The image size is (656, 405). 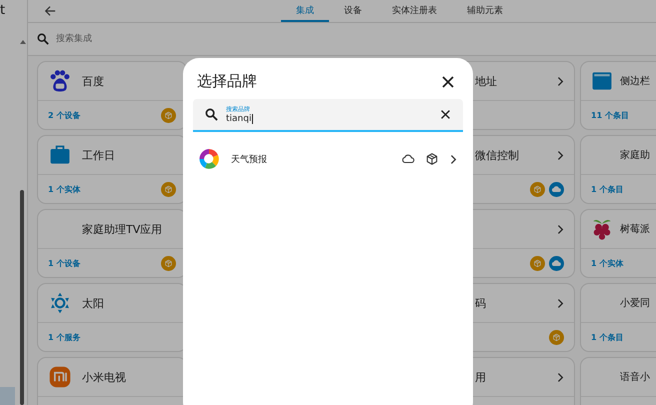 What do you see at coordinates (635, 377) in the screenshot?
I see `card-title: 语音小` at bounding box center [635, 377].